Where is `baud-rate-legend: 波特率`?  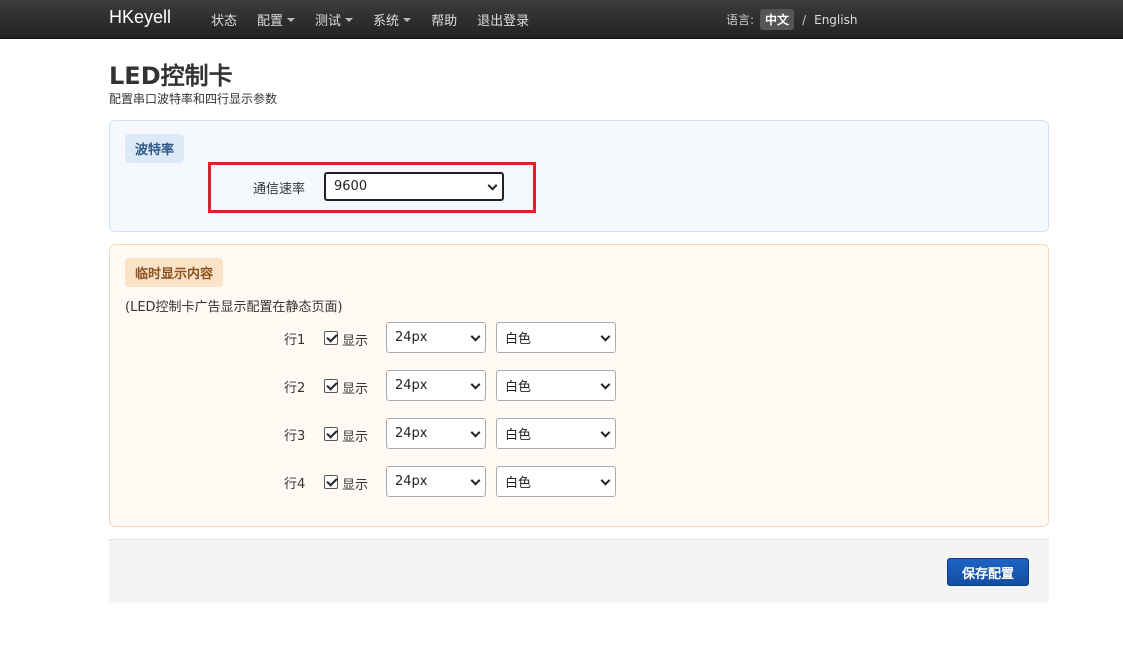
baud-rate-legend: 波特率 is located at coordinates (155, 148).